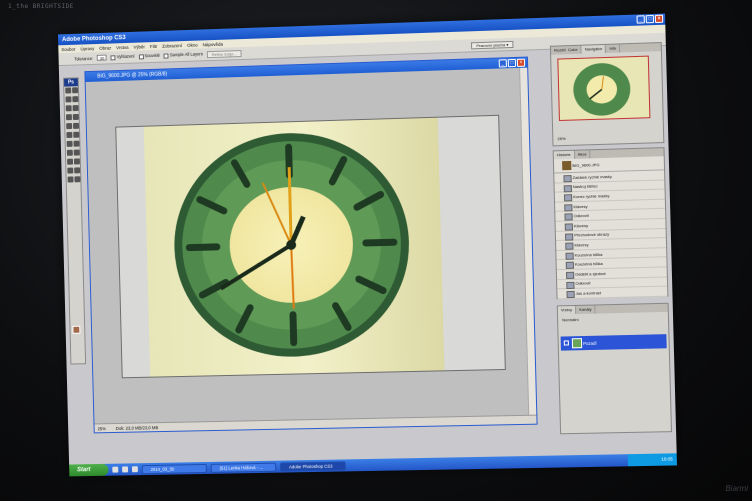 Image resolution: width=752 pixels, height=501 pixels. What do you see at coordinates (125, 469) in the screenshot?
I see `quicklaunch-desktop-icon` at bounding box center [125, 469].